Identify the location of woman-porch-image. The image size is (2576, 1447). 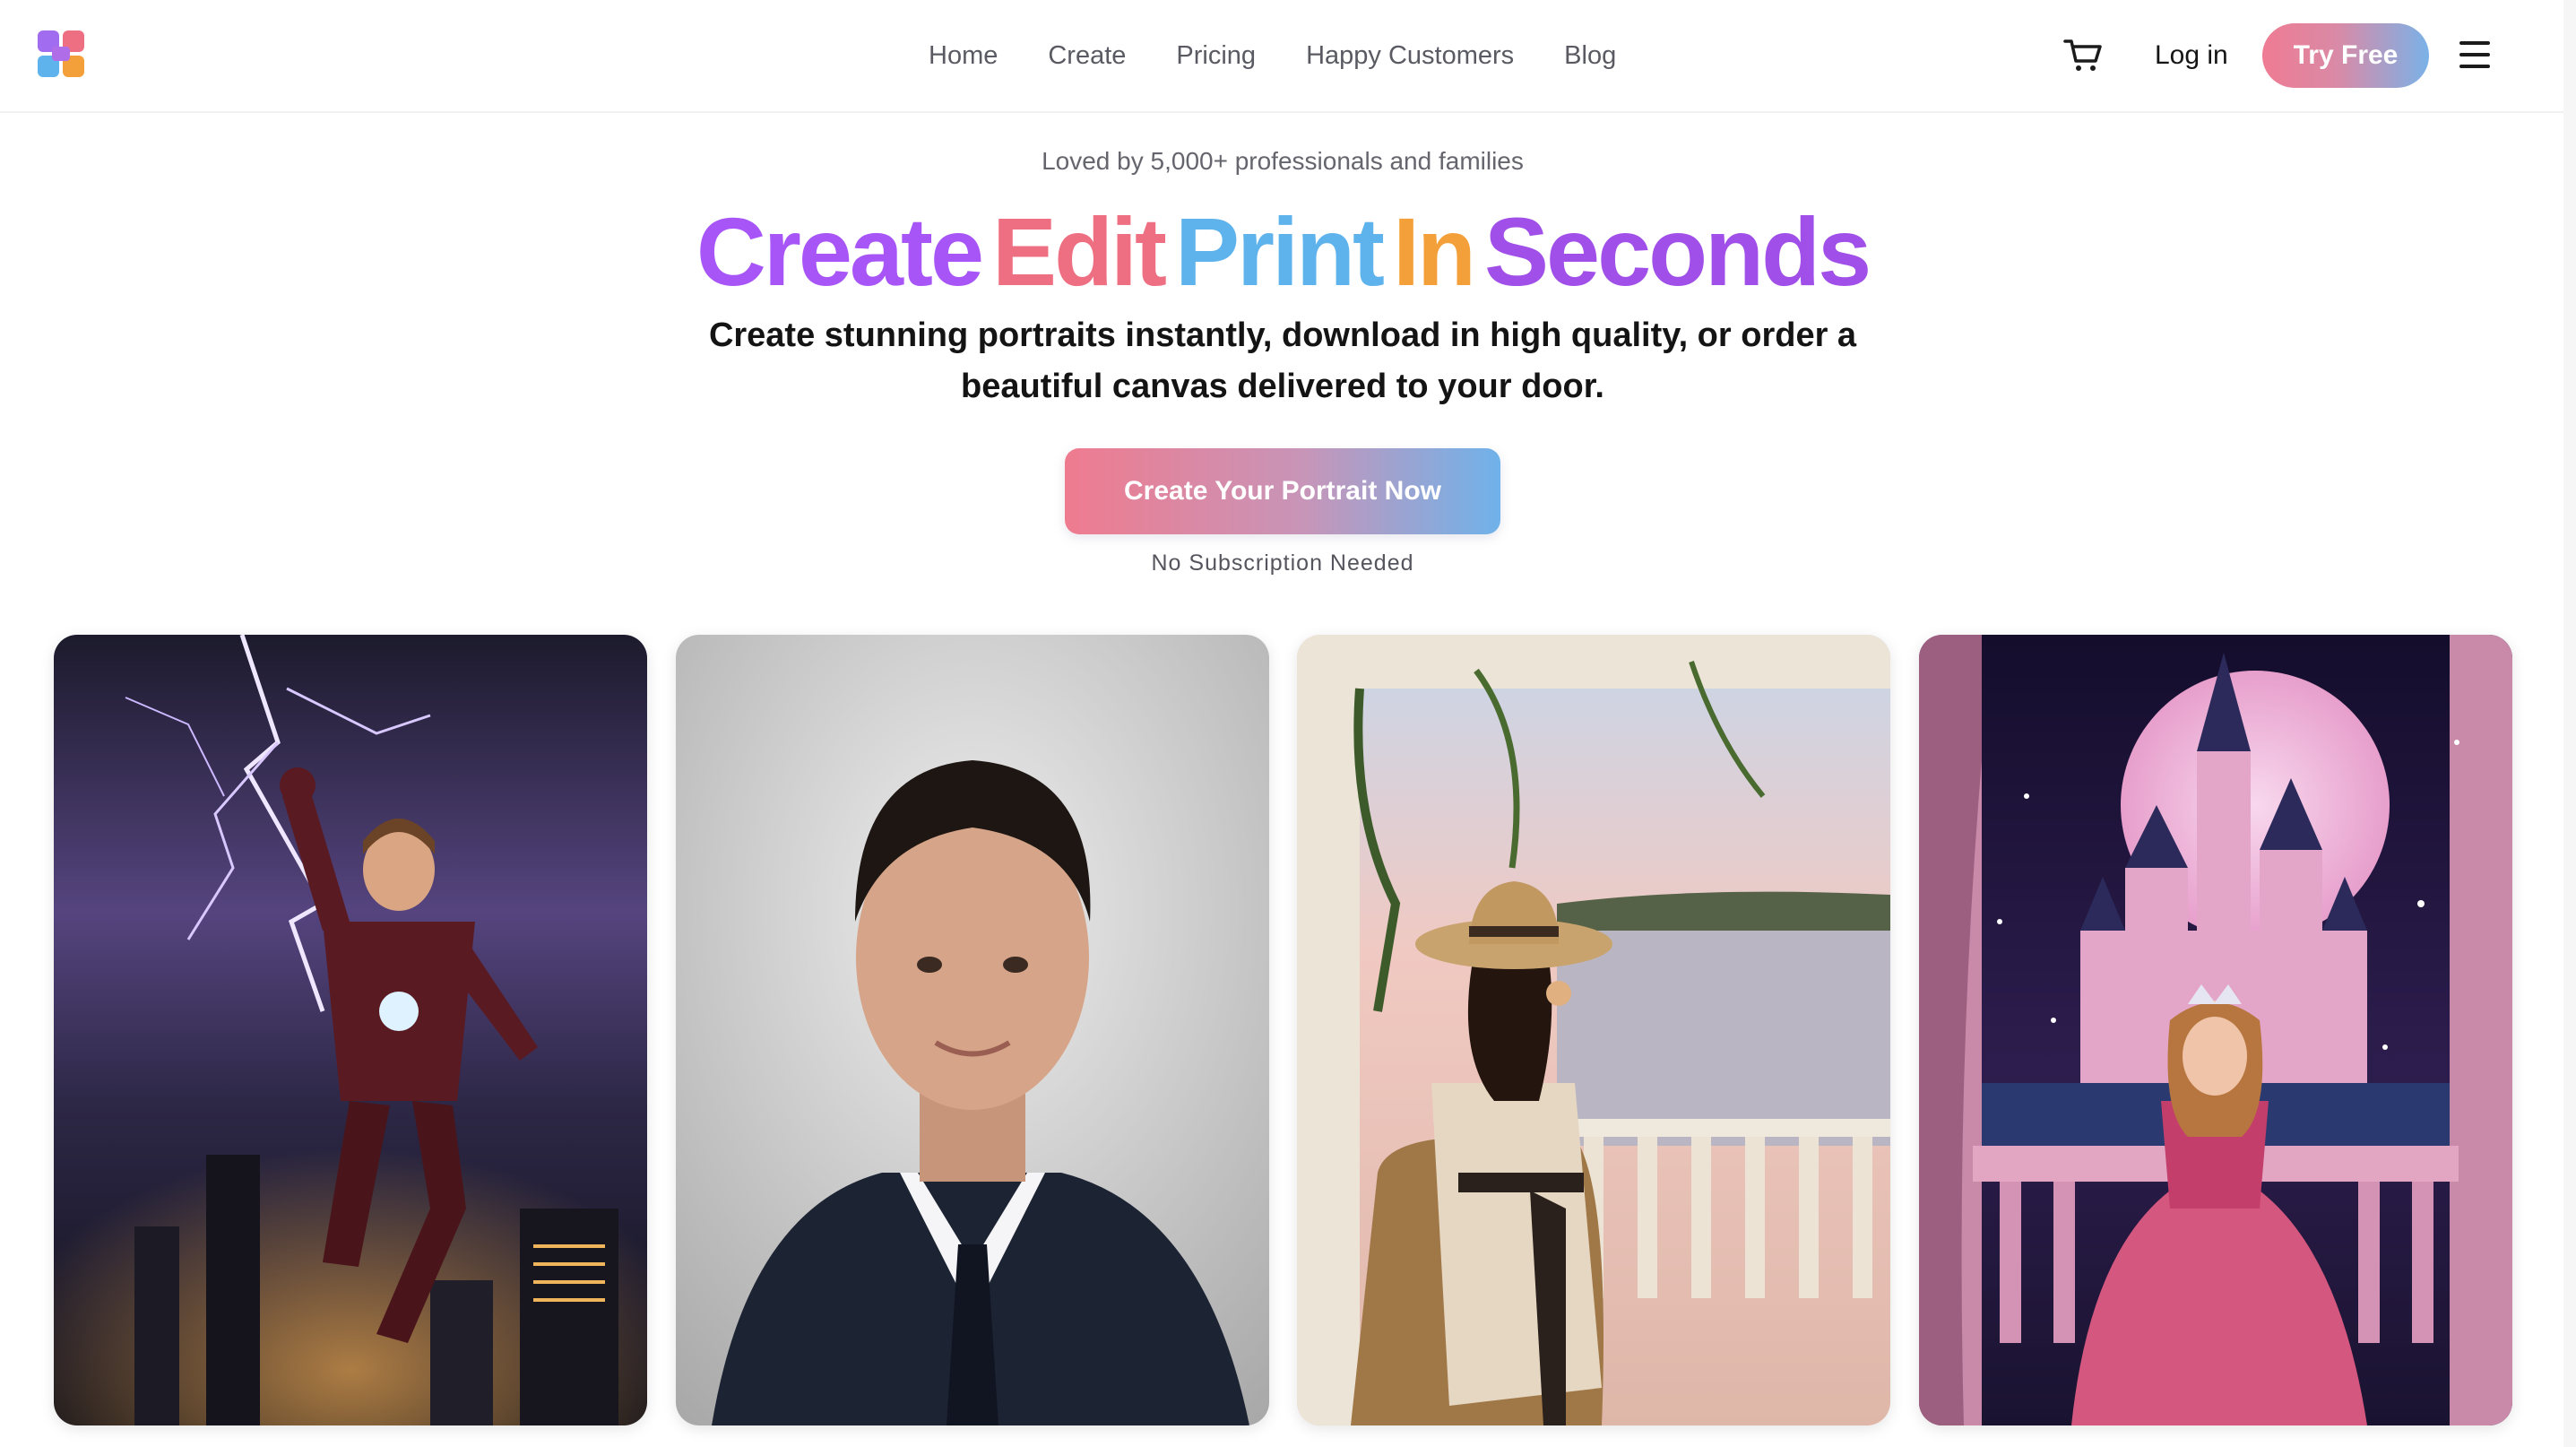
(1593, 1030).